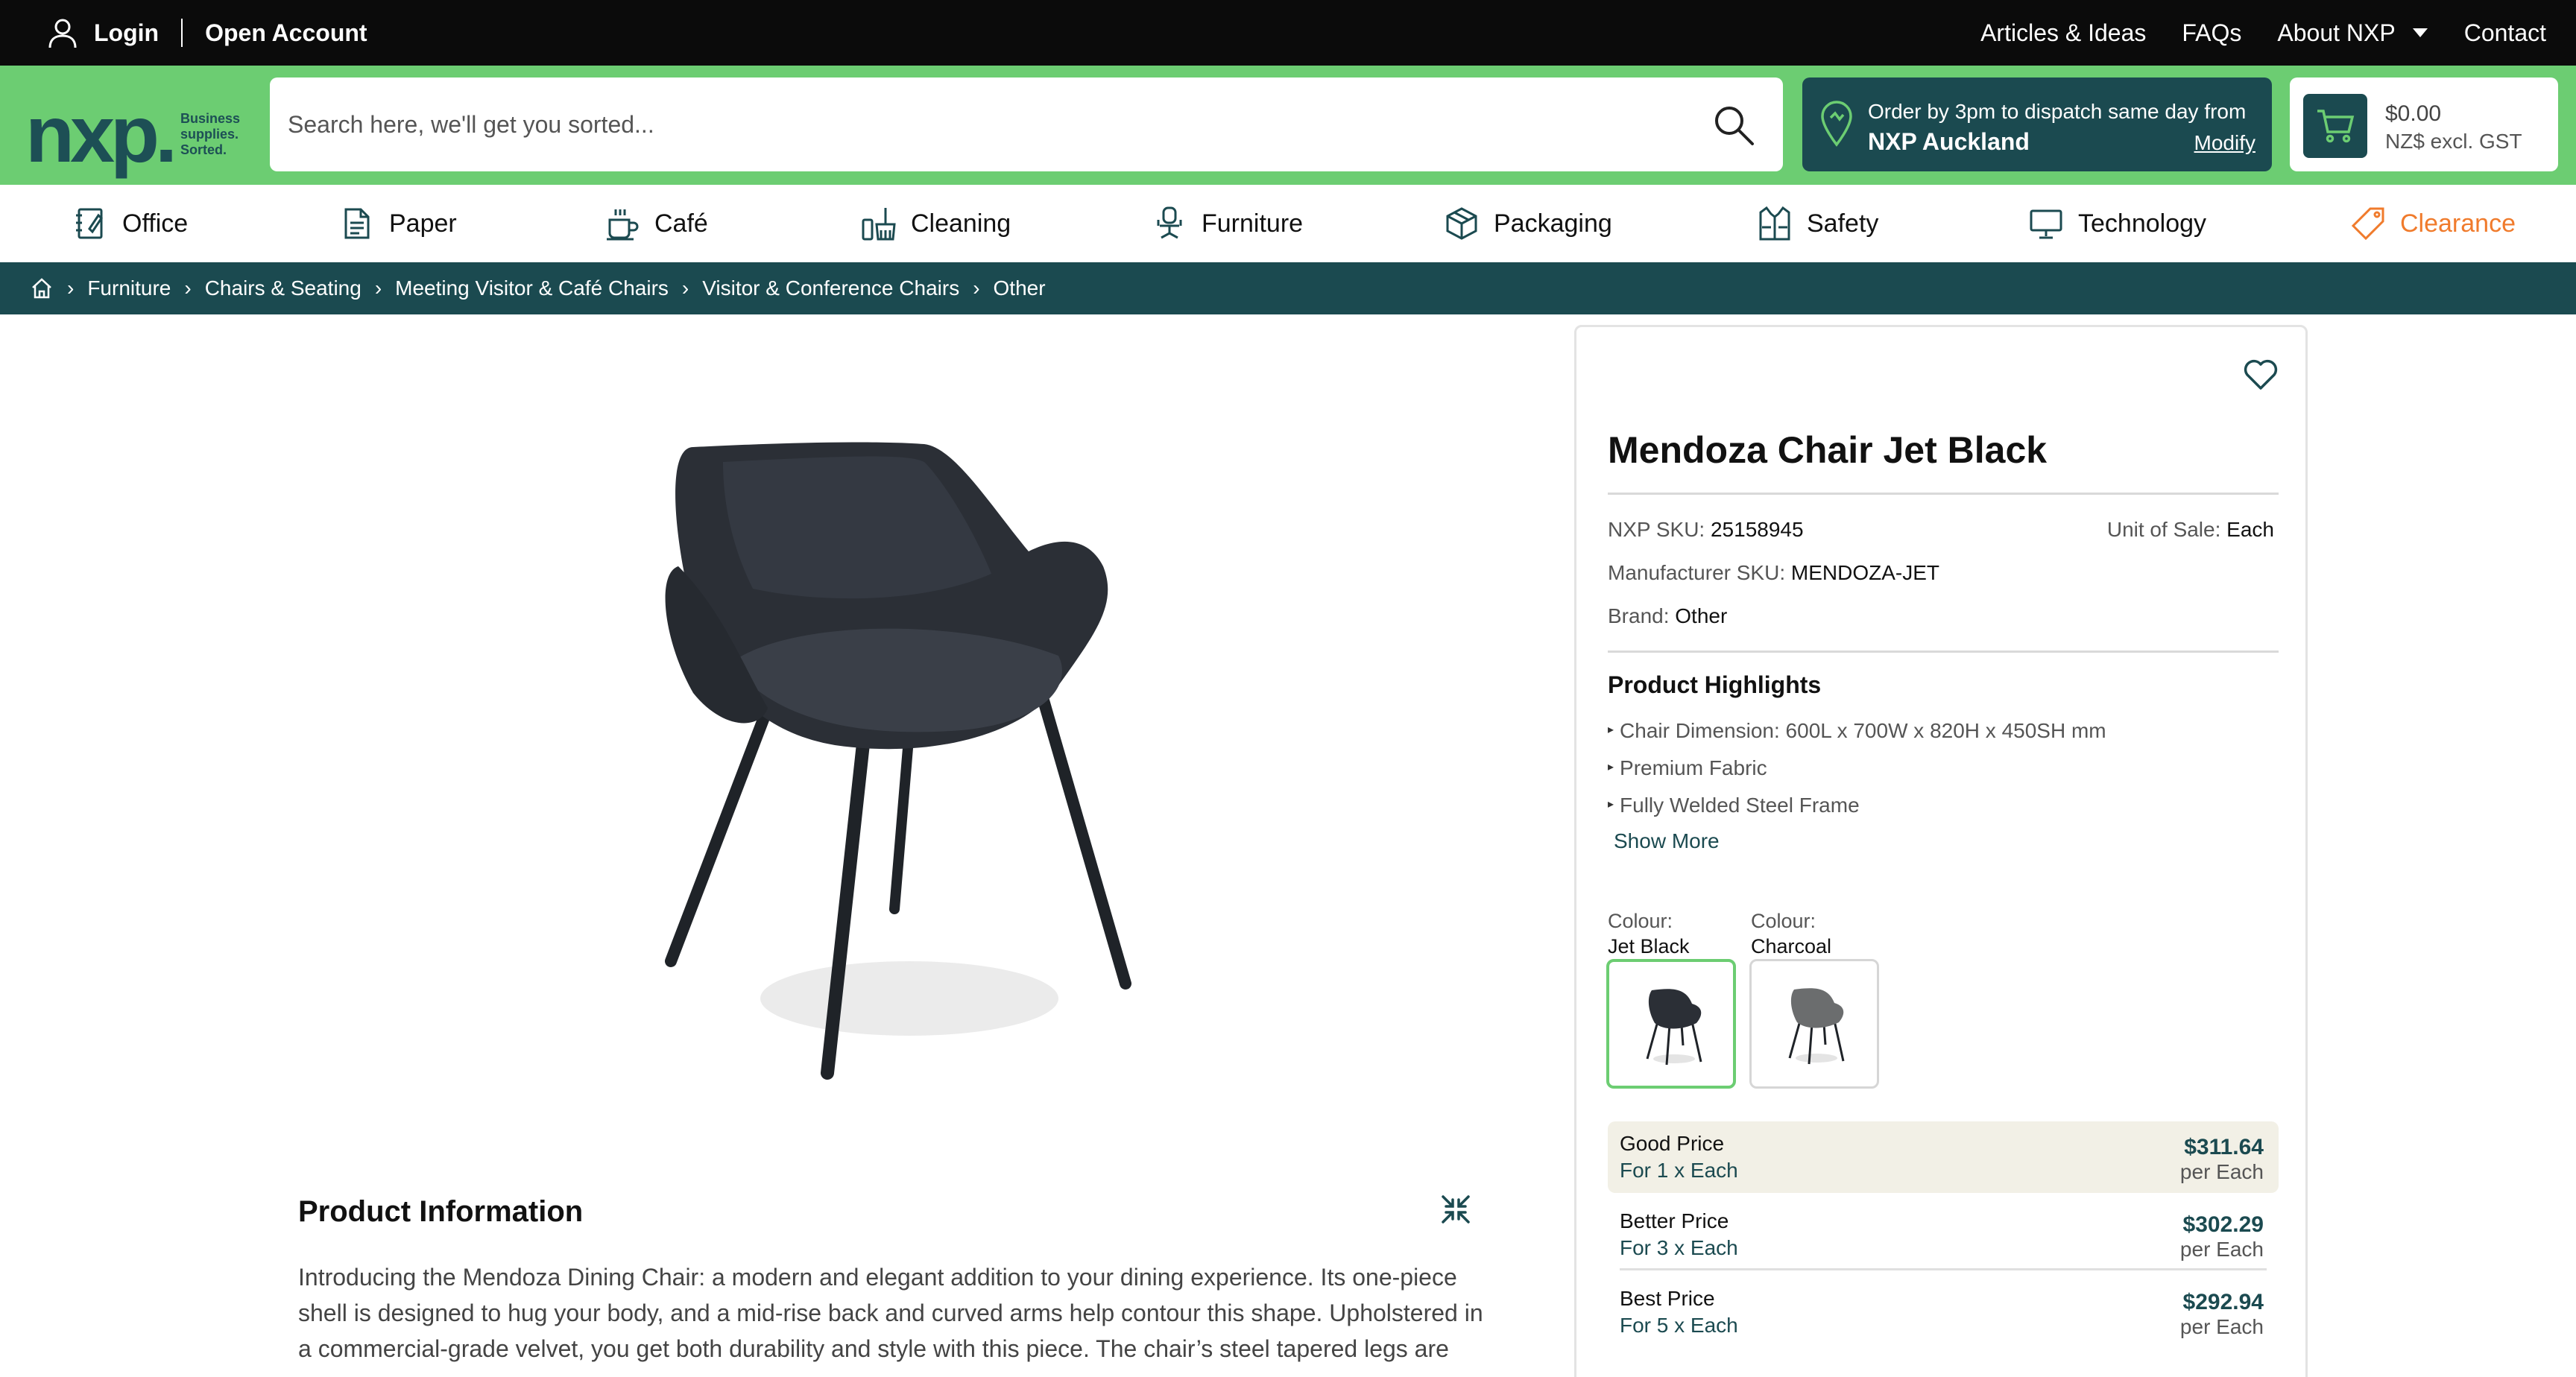 The image size is (2576, 1377). I want to click on tier-quantity: For 3 x Each, so click(1679, 1247).